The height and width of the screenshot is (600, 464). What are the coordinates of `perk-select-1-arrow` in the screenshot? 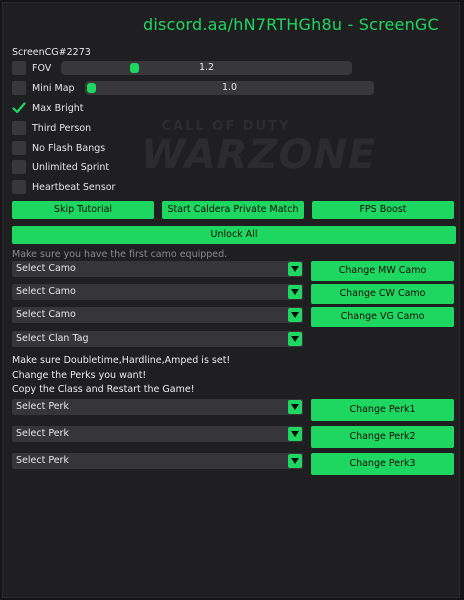 It's located at (295, 407).